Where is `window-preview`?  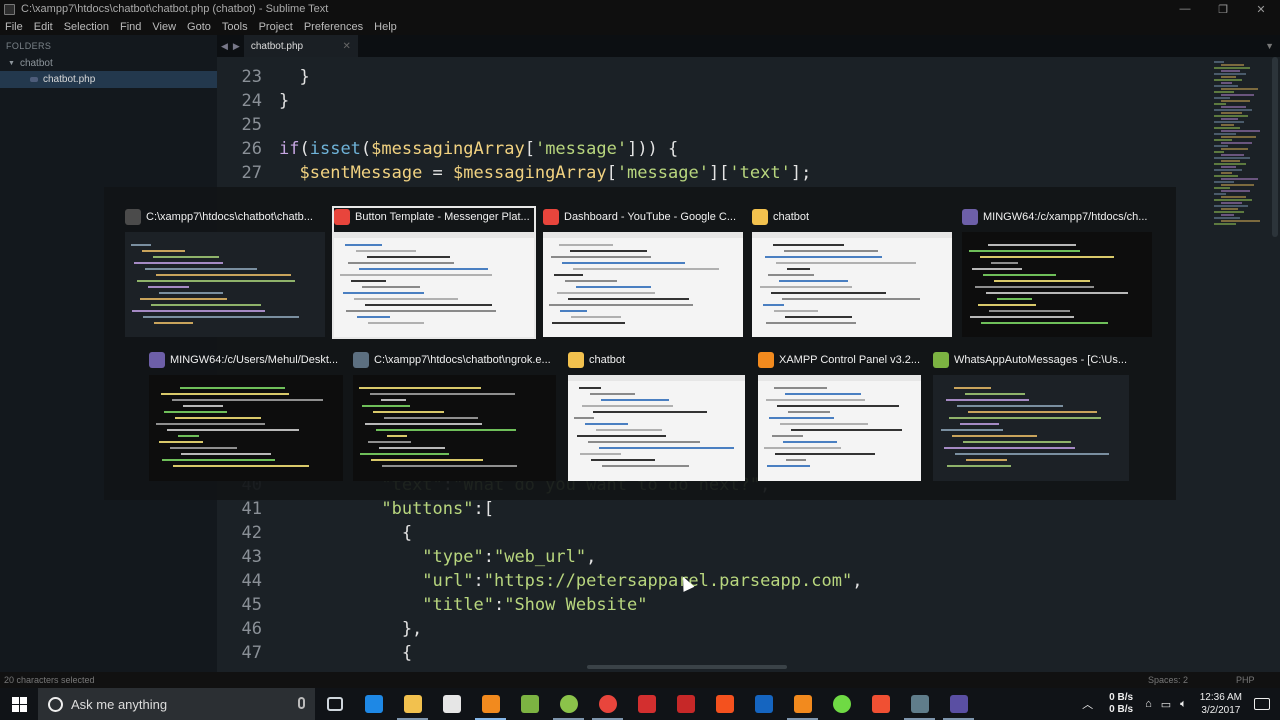
window-preview is located at coordinates (434, 284).